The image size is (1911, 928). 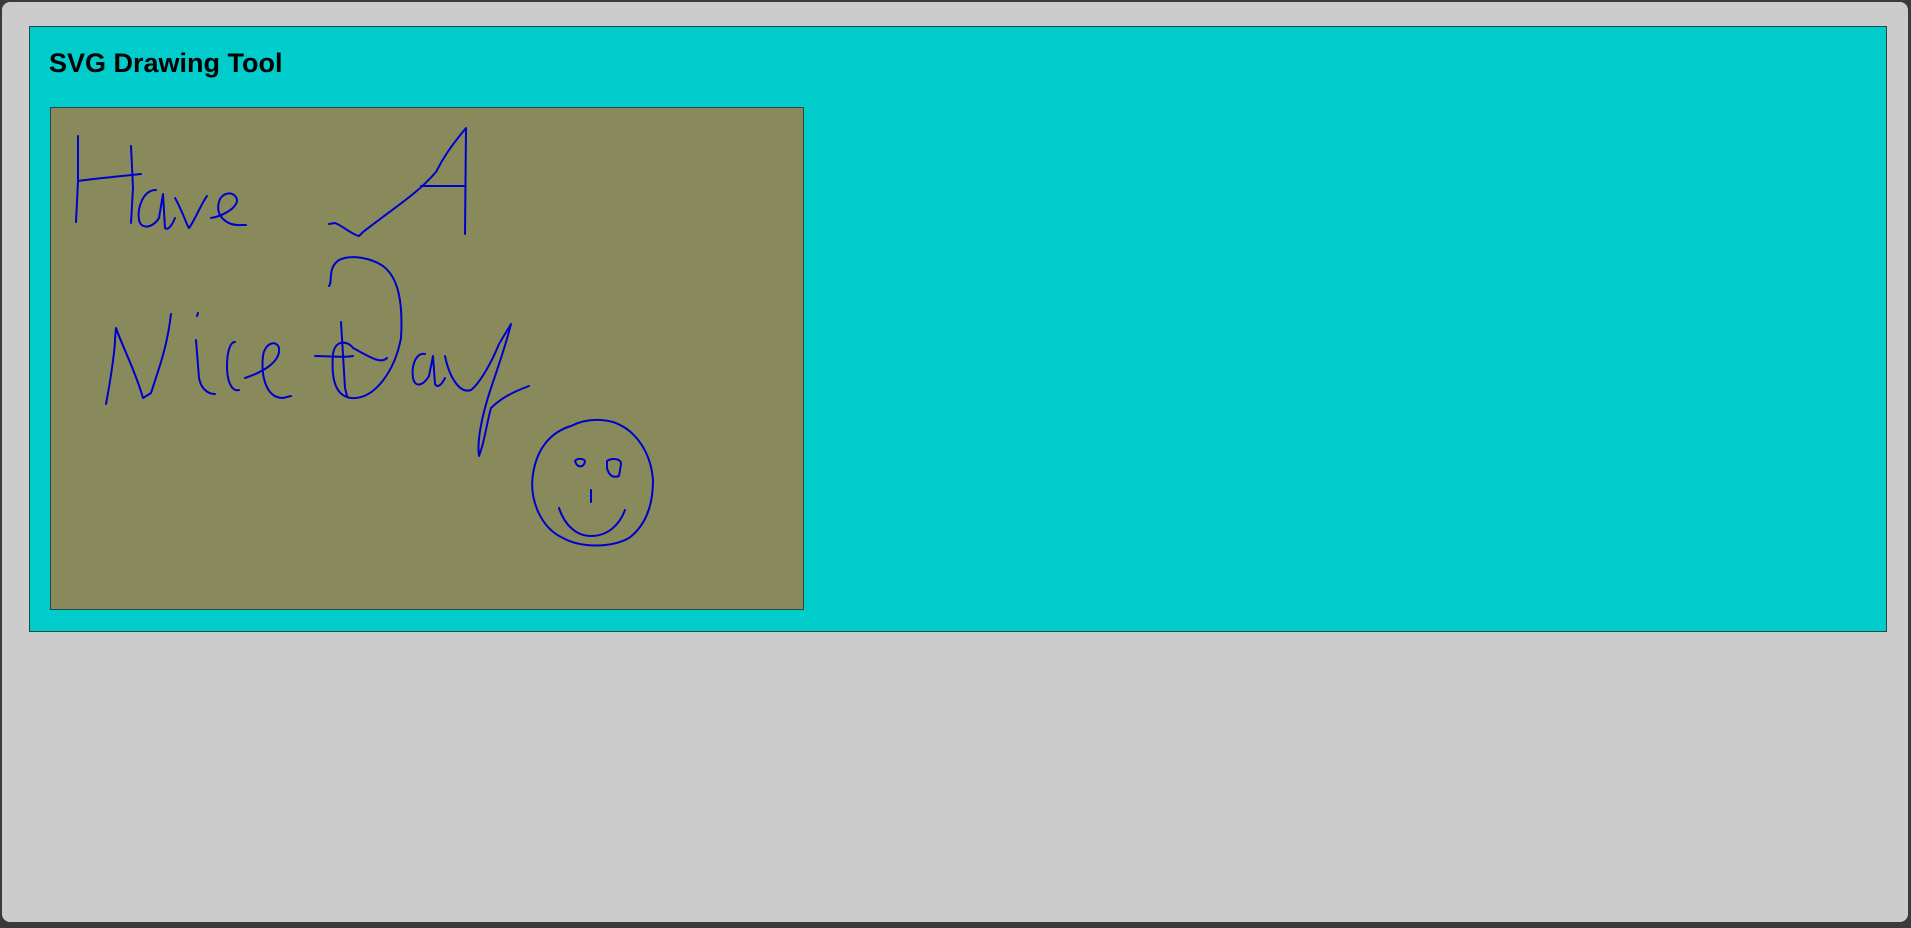 I want to click on stroke-have-v, so click(x=191, y=212).